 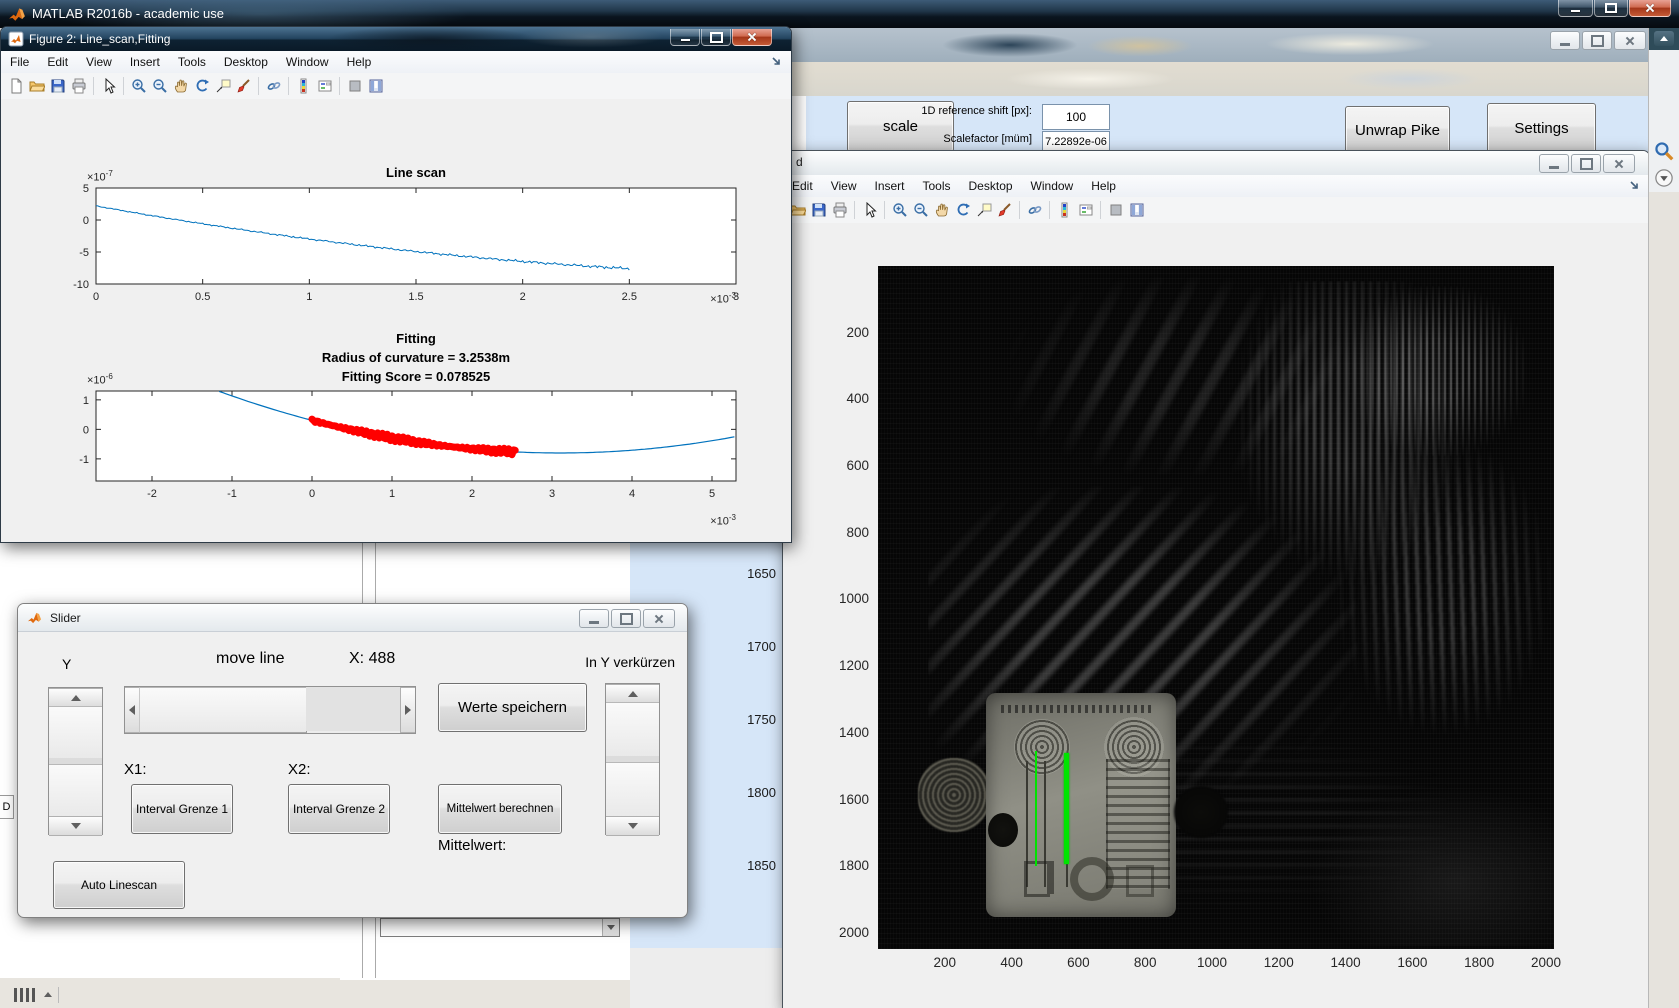 What do you see at coordinates (632, 759) in the screenshot?
I see `shorten-y-slider` at bounding box center [632, 759].